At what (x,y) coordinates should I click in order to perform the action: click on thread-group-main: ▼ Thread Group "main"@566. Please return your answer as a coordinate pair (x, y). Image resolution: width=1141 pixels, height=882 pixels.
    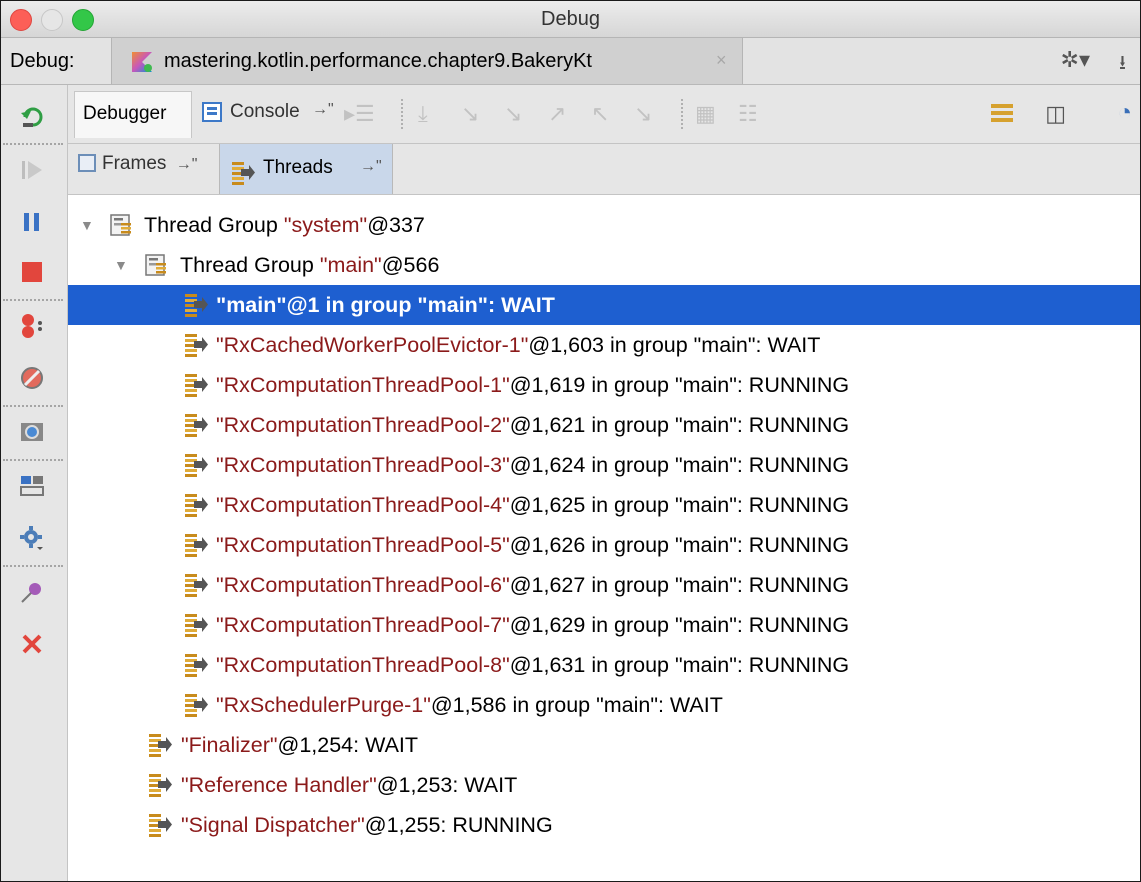
    Looking at the image, I should click on (604, 265).